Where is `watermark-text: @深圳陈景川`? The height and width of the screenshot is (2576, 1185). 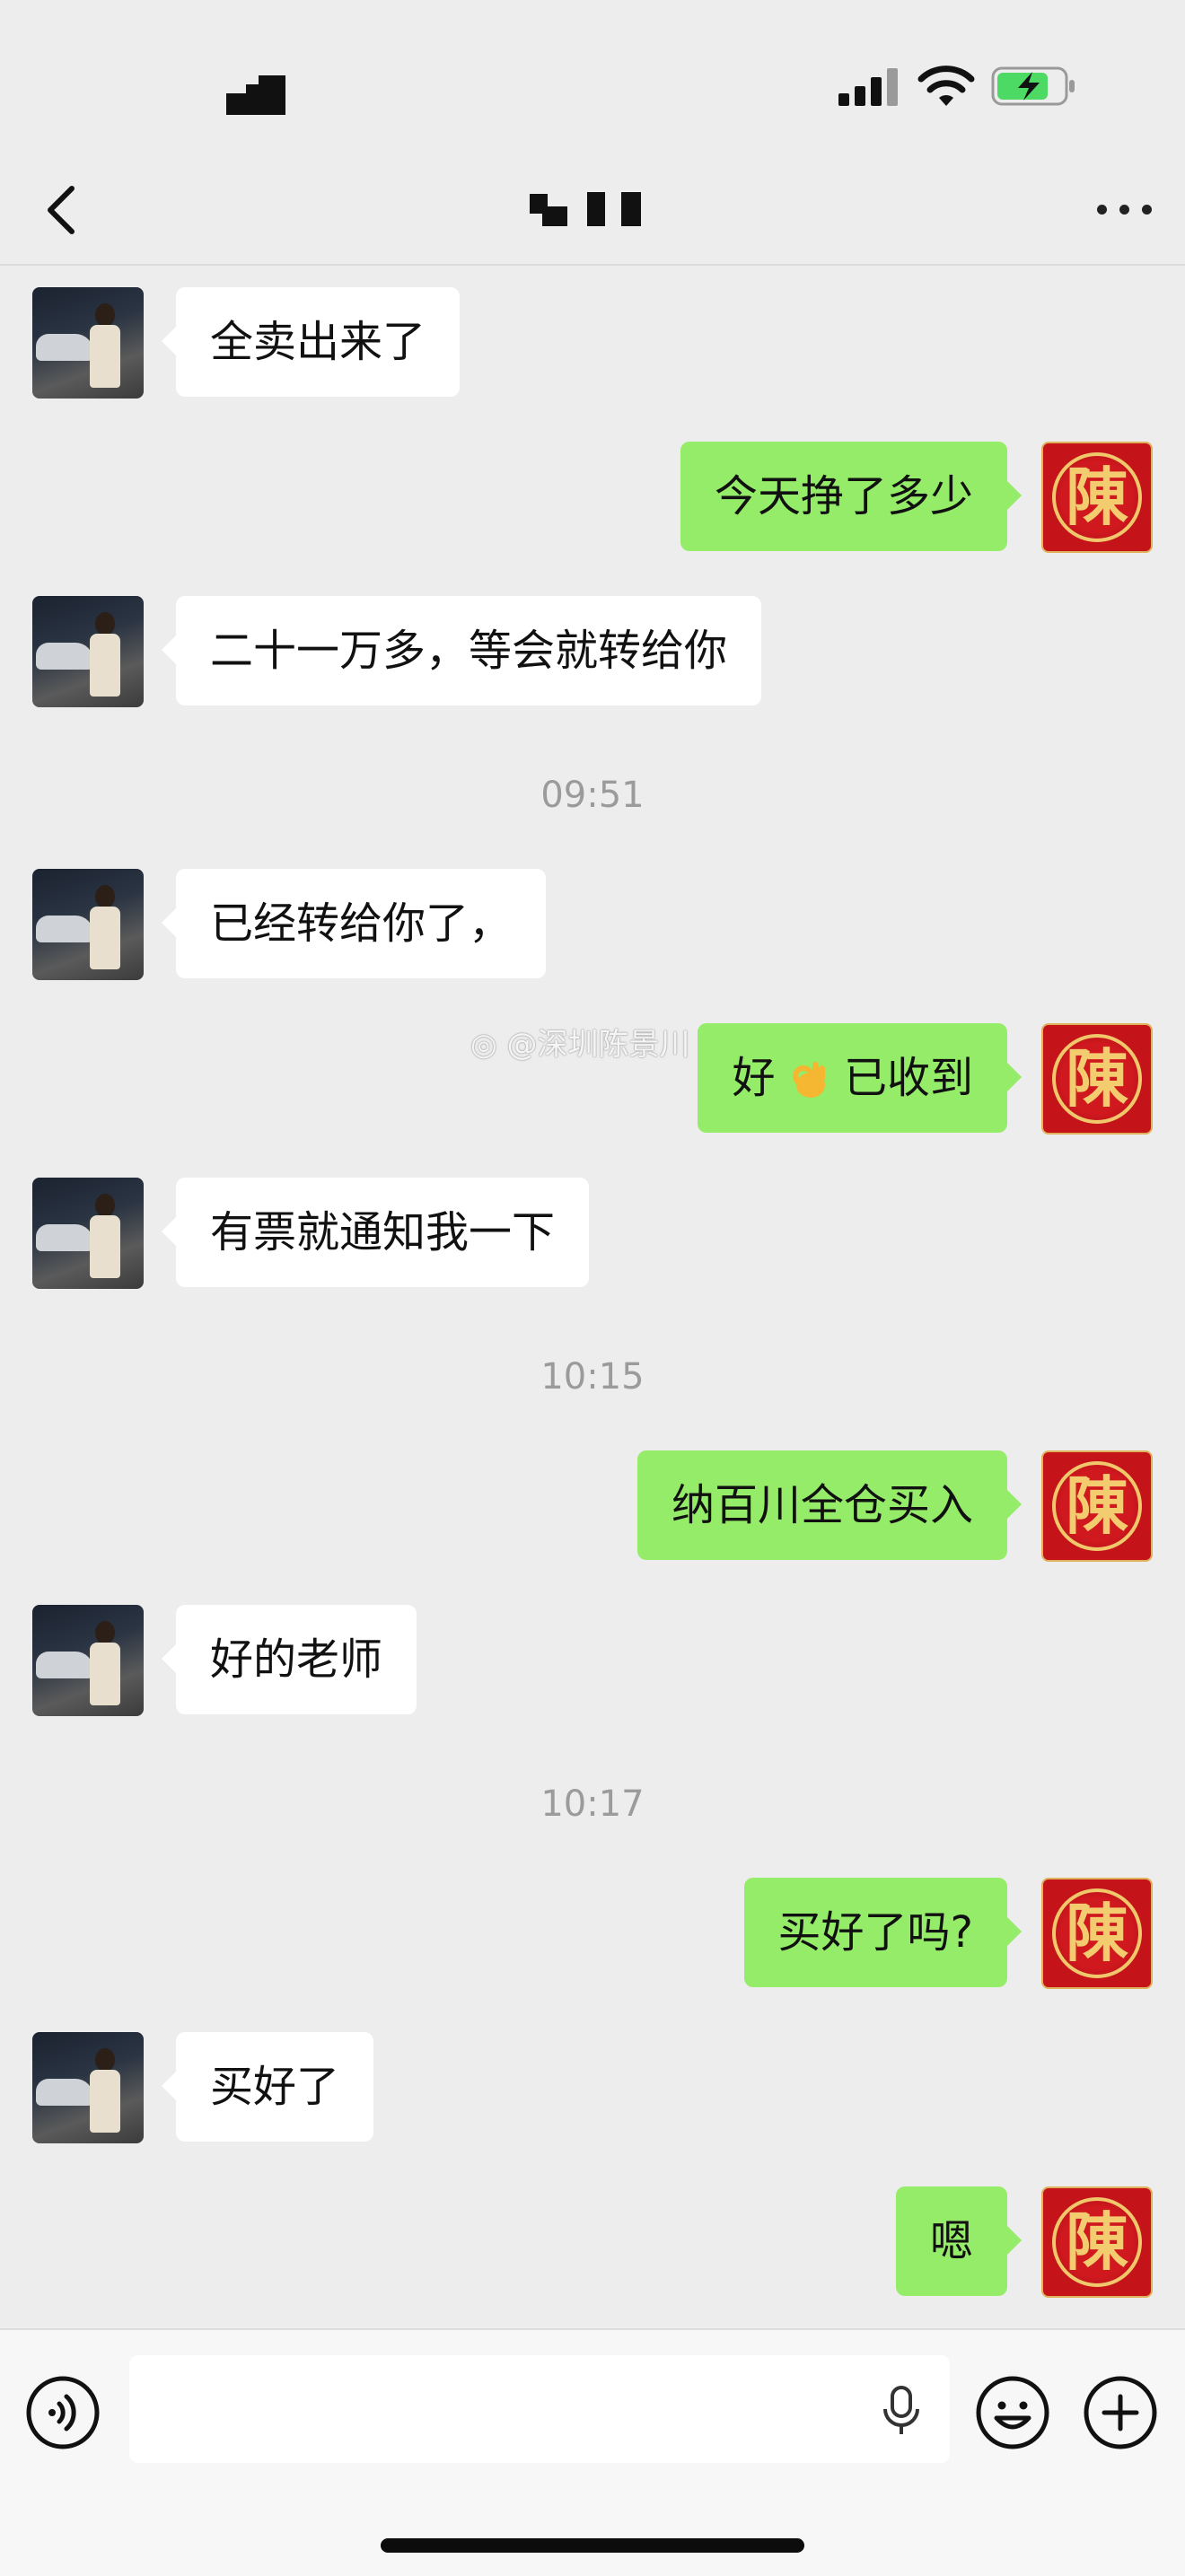 watermark-text: @深圳陈景川 is located at coordinates (598, 1045).